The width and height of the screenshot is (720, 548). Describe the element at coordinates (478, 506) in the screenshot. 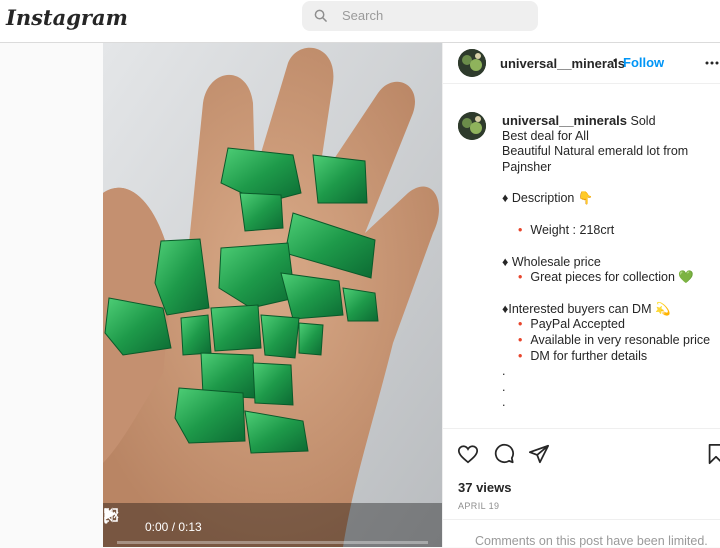

I see `post-date: APRIL 19` at that location.